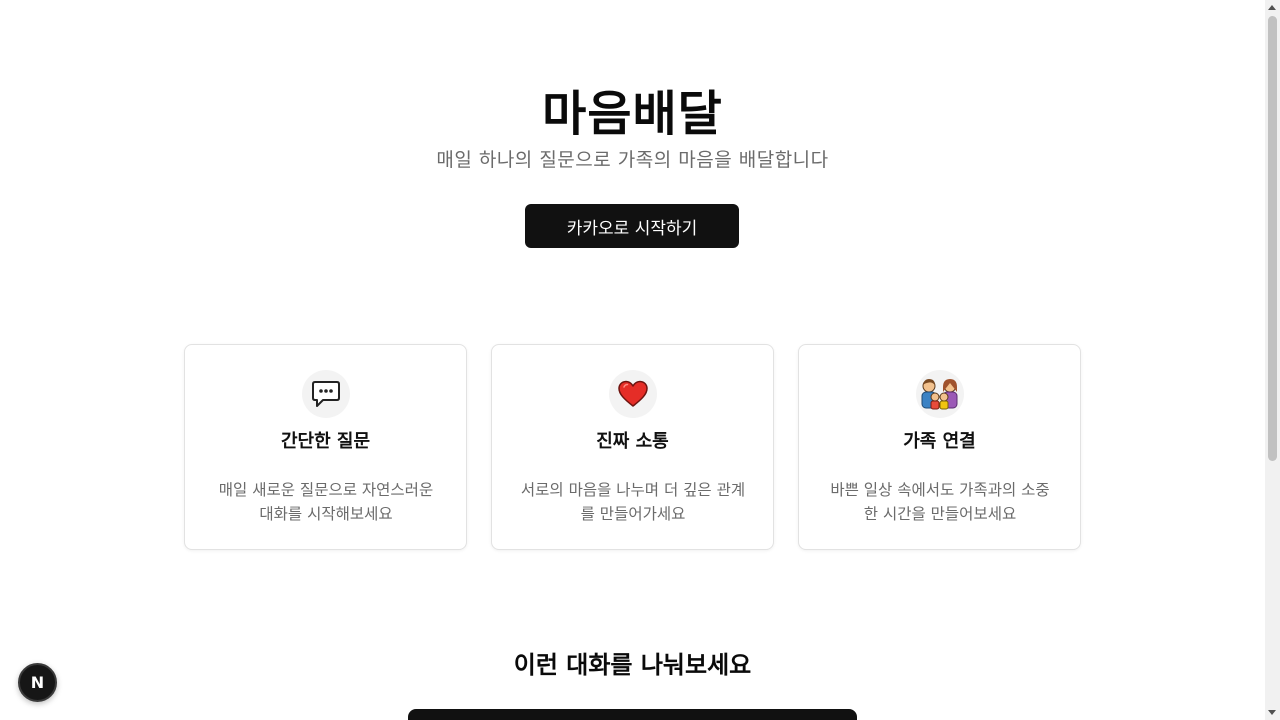  Describe the element at coordinates (632, 665) in the screenshot. I see `section-title: 이런 대화를 나눠보세요` at that location.